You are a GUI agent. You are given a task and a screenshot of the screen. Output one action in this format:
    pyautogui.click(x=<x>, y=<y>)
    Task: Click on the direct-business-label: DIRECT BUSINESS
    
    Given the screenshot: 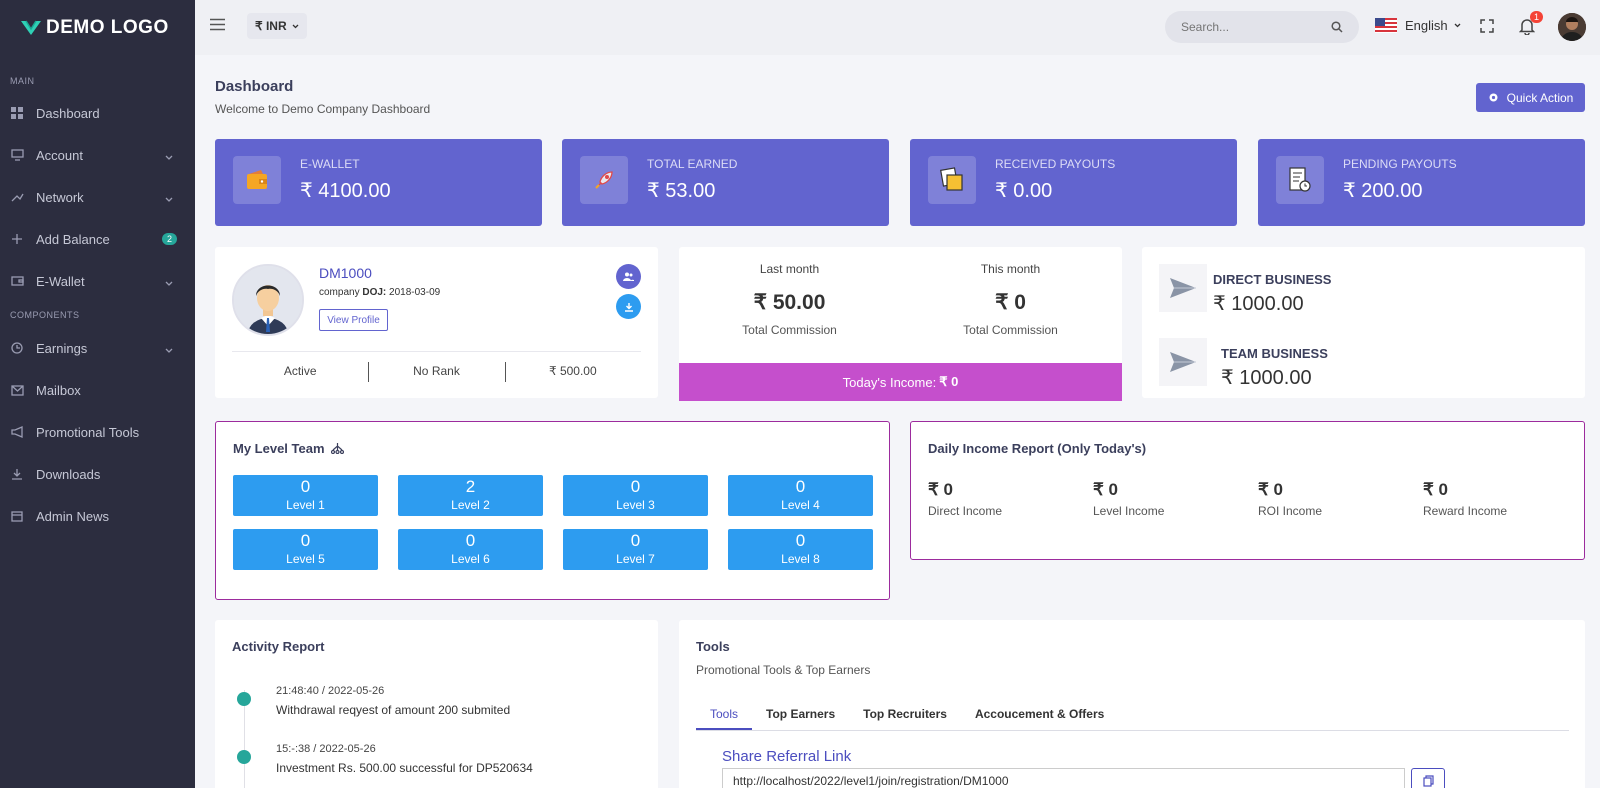 What is the action you would take?
    pyautogui.click(x=1272, y=279)
    